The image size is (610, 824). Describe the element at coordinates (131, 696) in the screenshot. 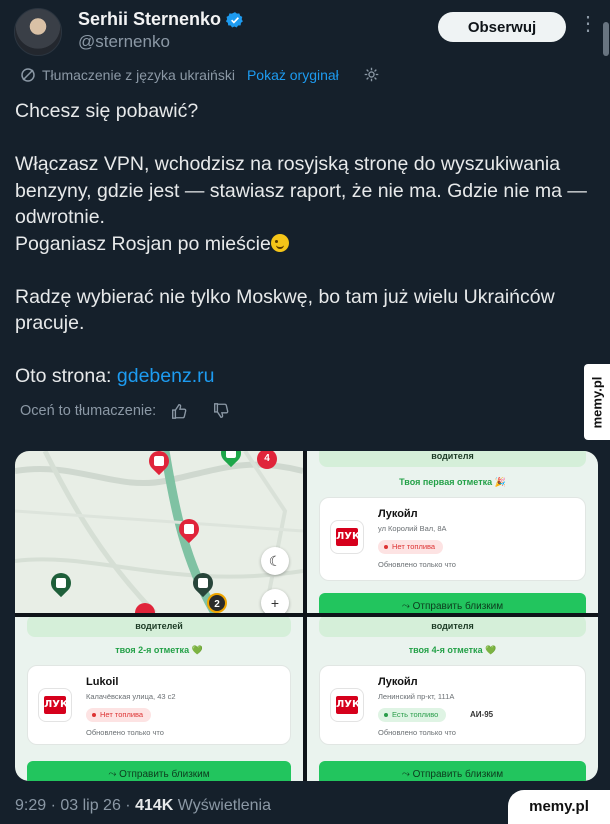

I see `station-address: Калачёвская улица, 43 с2` at that location.